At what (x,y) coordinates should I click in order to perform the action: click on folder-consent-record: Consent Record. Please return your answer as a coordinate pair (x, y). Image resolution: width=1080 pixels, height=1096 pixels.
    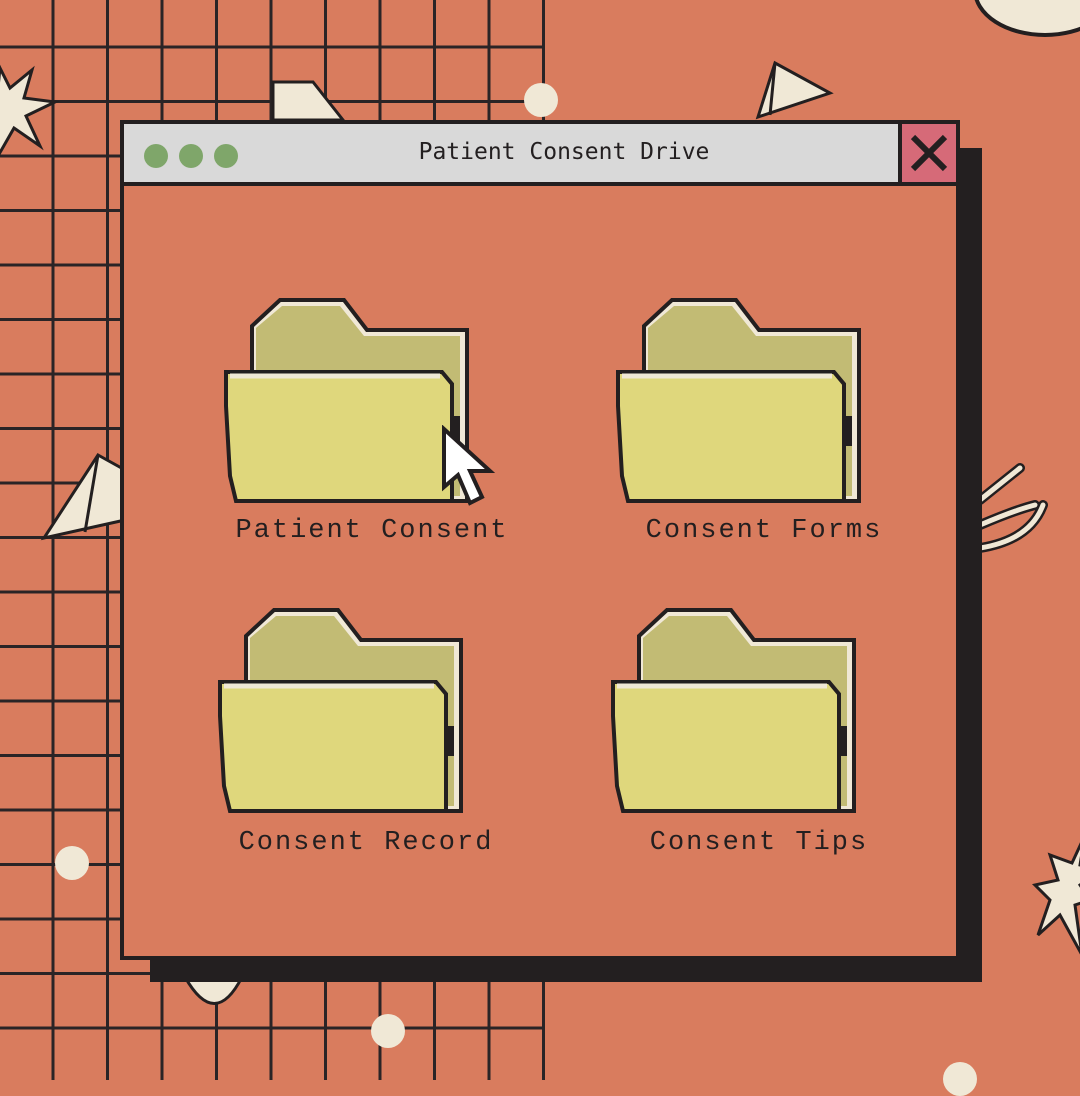
    Looking at the image, I should click on (366, 736).